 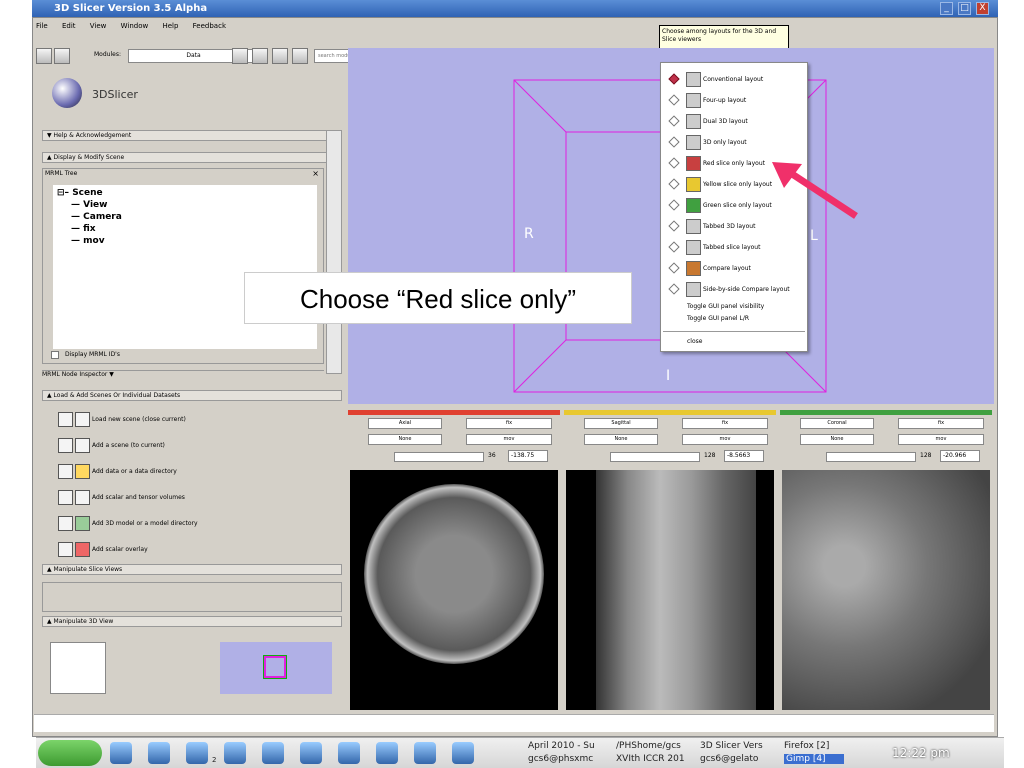 What do you see at coordinates (78, 668) in the screenshot?
I see `3d-orientation-widget` at bounding box center [78, 668].